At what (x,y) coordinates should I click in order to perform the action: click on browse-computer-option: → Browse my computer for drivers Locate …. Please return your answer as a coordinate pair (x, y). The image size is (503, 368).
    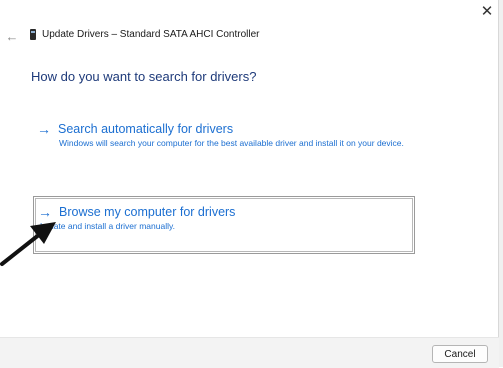
    Looking at the image, I should click on (224, 225).